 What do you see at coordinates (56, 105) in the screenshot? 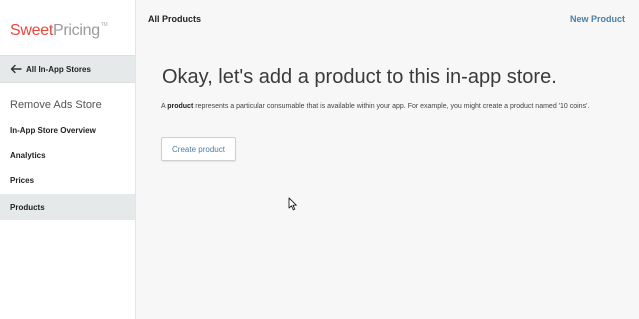
I see `store-name: Remove Ads Store` at bounding box center [56, 105].